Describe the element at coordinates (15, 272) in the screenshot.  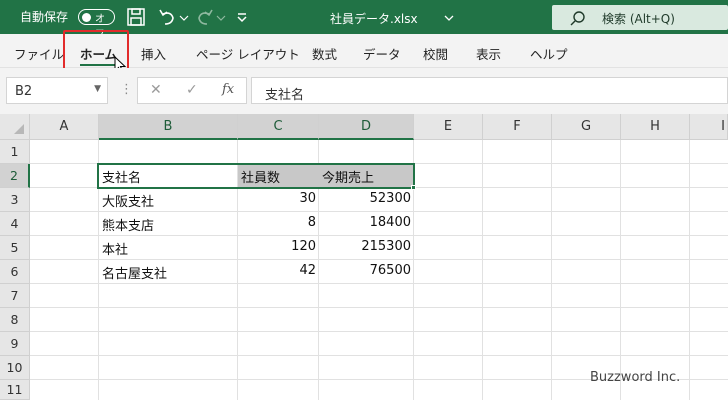
I see `row-header-6: 6` at that location.